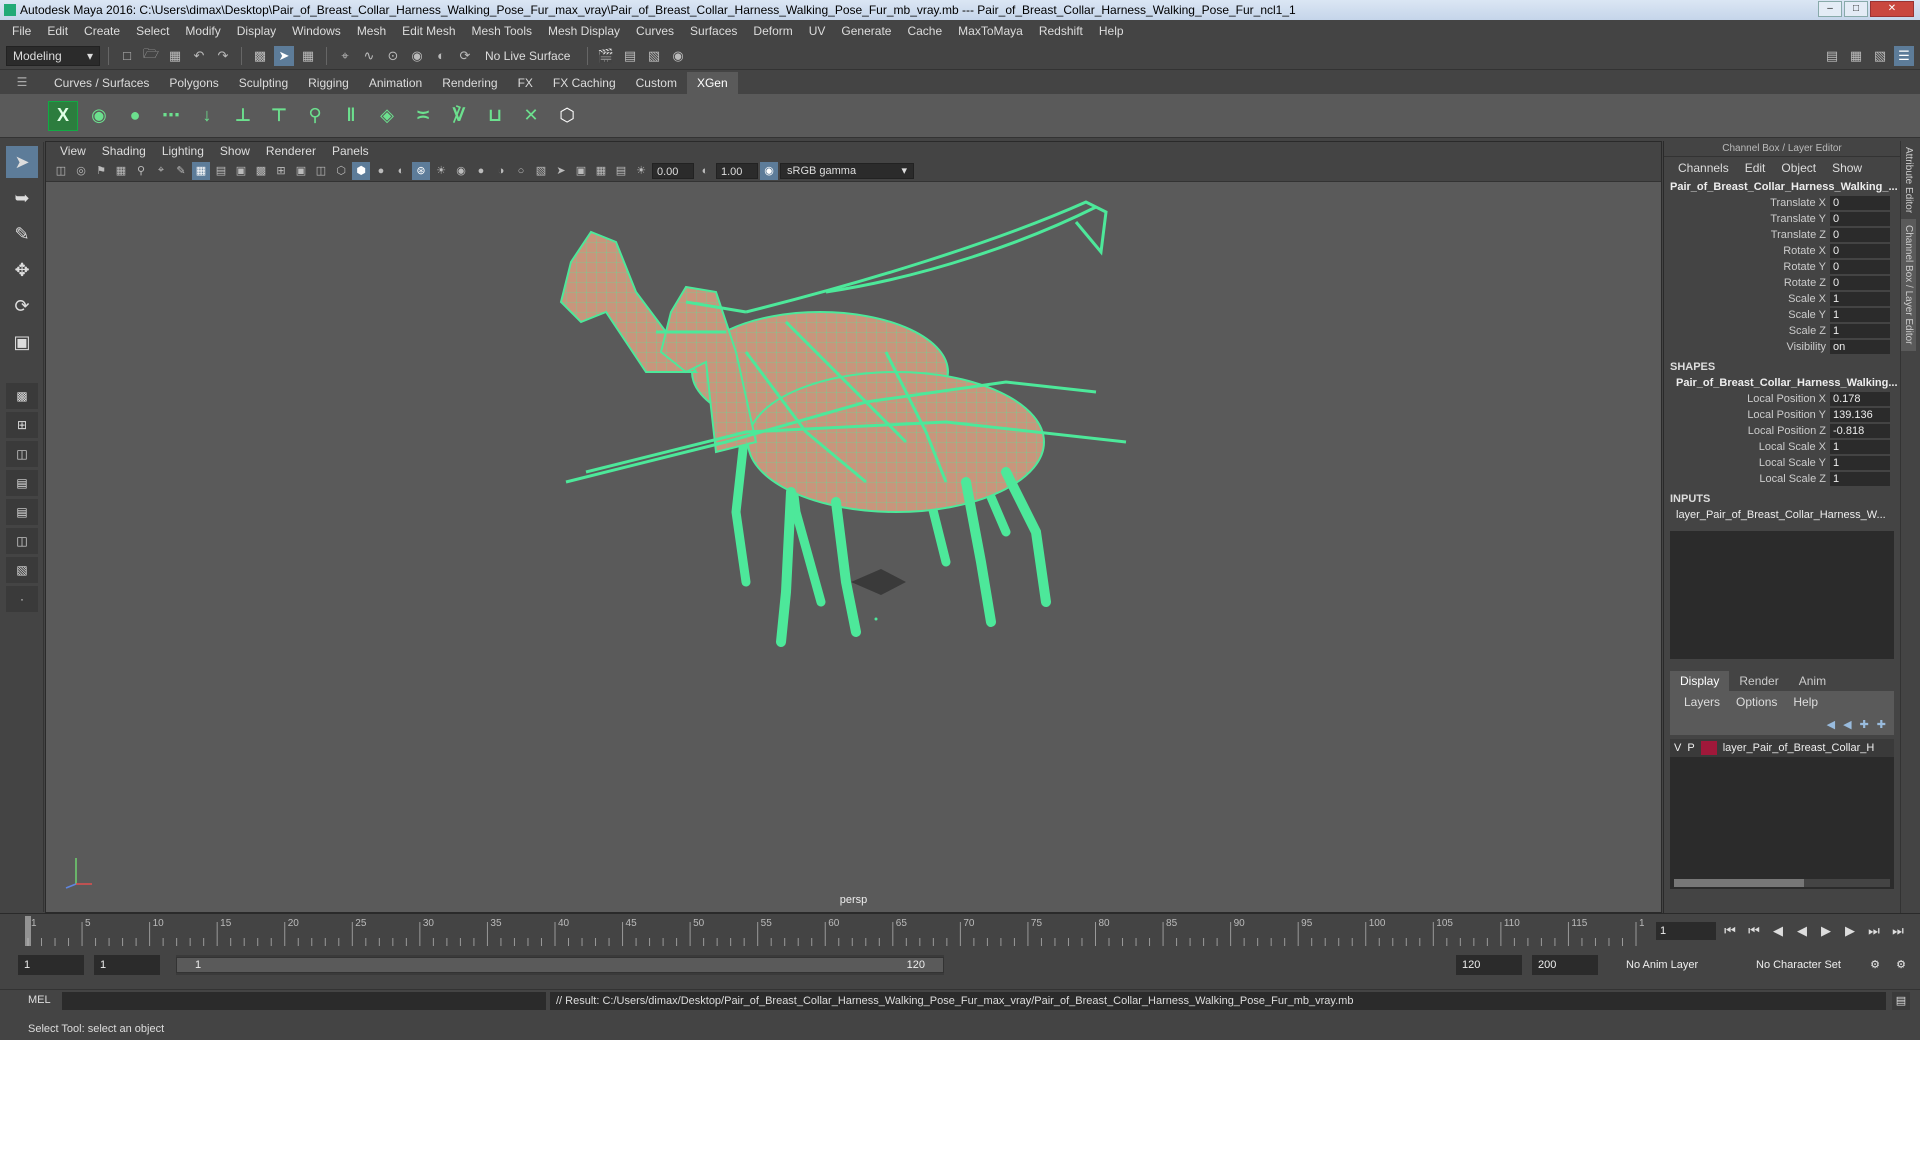 This screenshot has height=1158, width=1920. What do you see at coordinates (21, 31) in the screenshot?
I see `menu-file: File` at bounding box center [21, 31].